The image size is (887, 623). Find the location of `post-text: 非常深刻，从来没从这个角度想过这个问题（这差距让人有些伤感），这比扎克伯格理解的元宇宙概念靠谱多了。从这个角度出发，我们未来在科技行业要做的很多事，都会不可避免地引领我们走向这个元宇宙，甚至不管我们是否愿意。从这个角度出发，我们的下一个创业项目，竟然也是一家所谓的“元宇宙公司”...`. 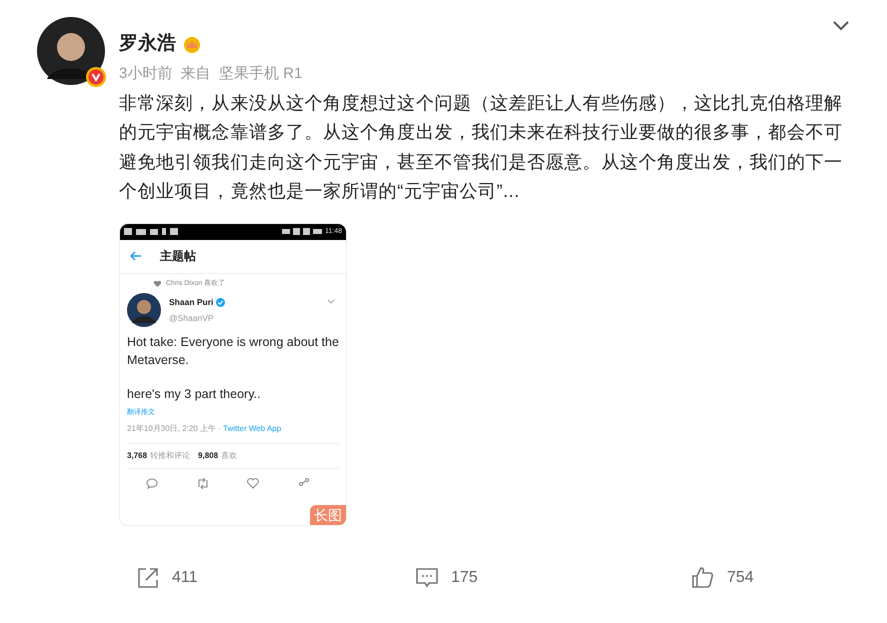

post-text: 非常深刻，从来没从这个角度想过这个问题（这差距让人有些伤感），这比扎克伯格理解的元宇宙概念靠谱多了。从这个角度出发，我们未来在科技行业要做的很多事，都会不可避免地引领我们走向这个元宇宙，甚至不管我们是否愿意。从这个角度出发，我们的下一个创业项目，竟然也是一家所谓的“元宇宙公司”... is located at coordinates (481, 147).